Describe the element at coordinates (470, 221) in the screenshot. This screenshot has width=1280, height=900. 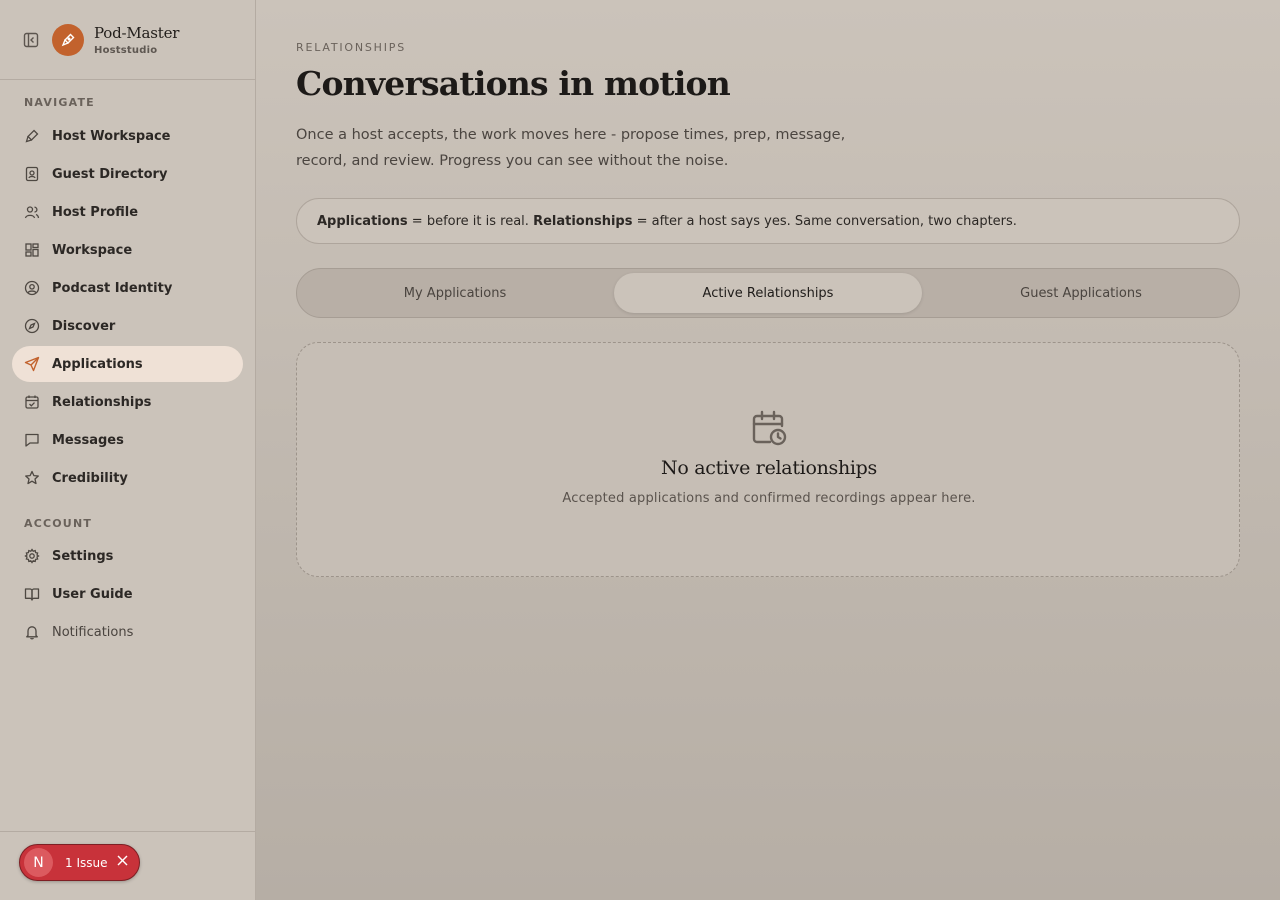
I see `info-def-applications: = before it is real.` at that location.